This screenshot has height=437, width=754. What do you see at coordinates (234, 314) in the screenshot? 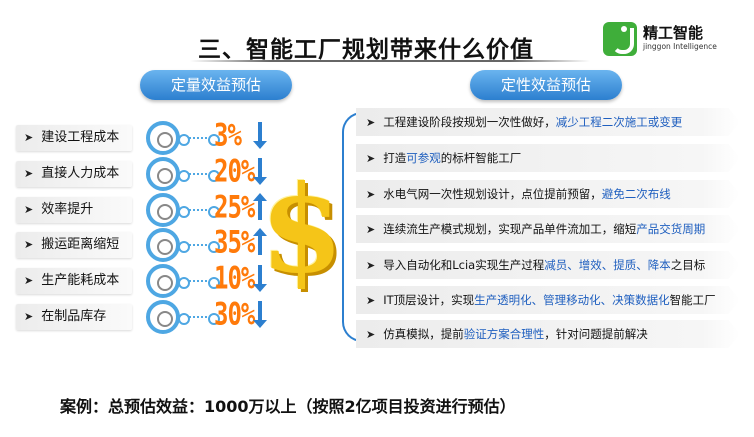
I see `percent-value: 30%` at bounding box center [234, 314].